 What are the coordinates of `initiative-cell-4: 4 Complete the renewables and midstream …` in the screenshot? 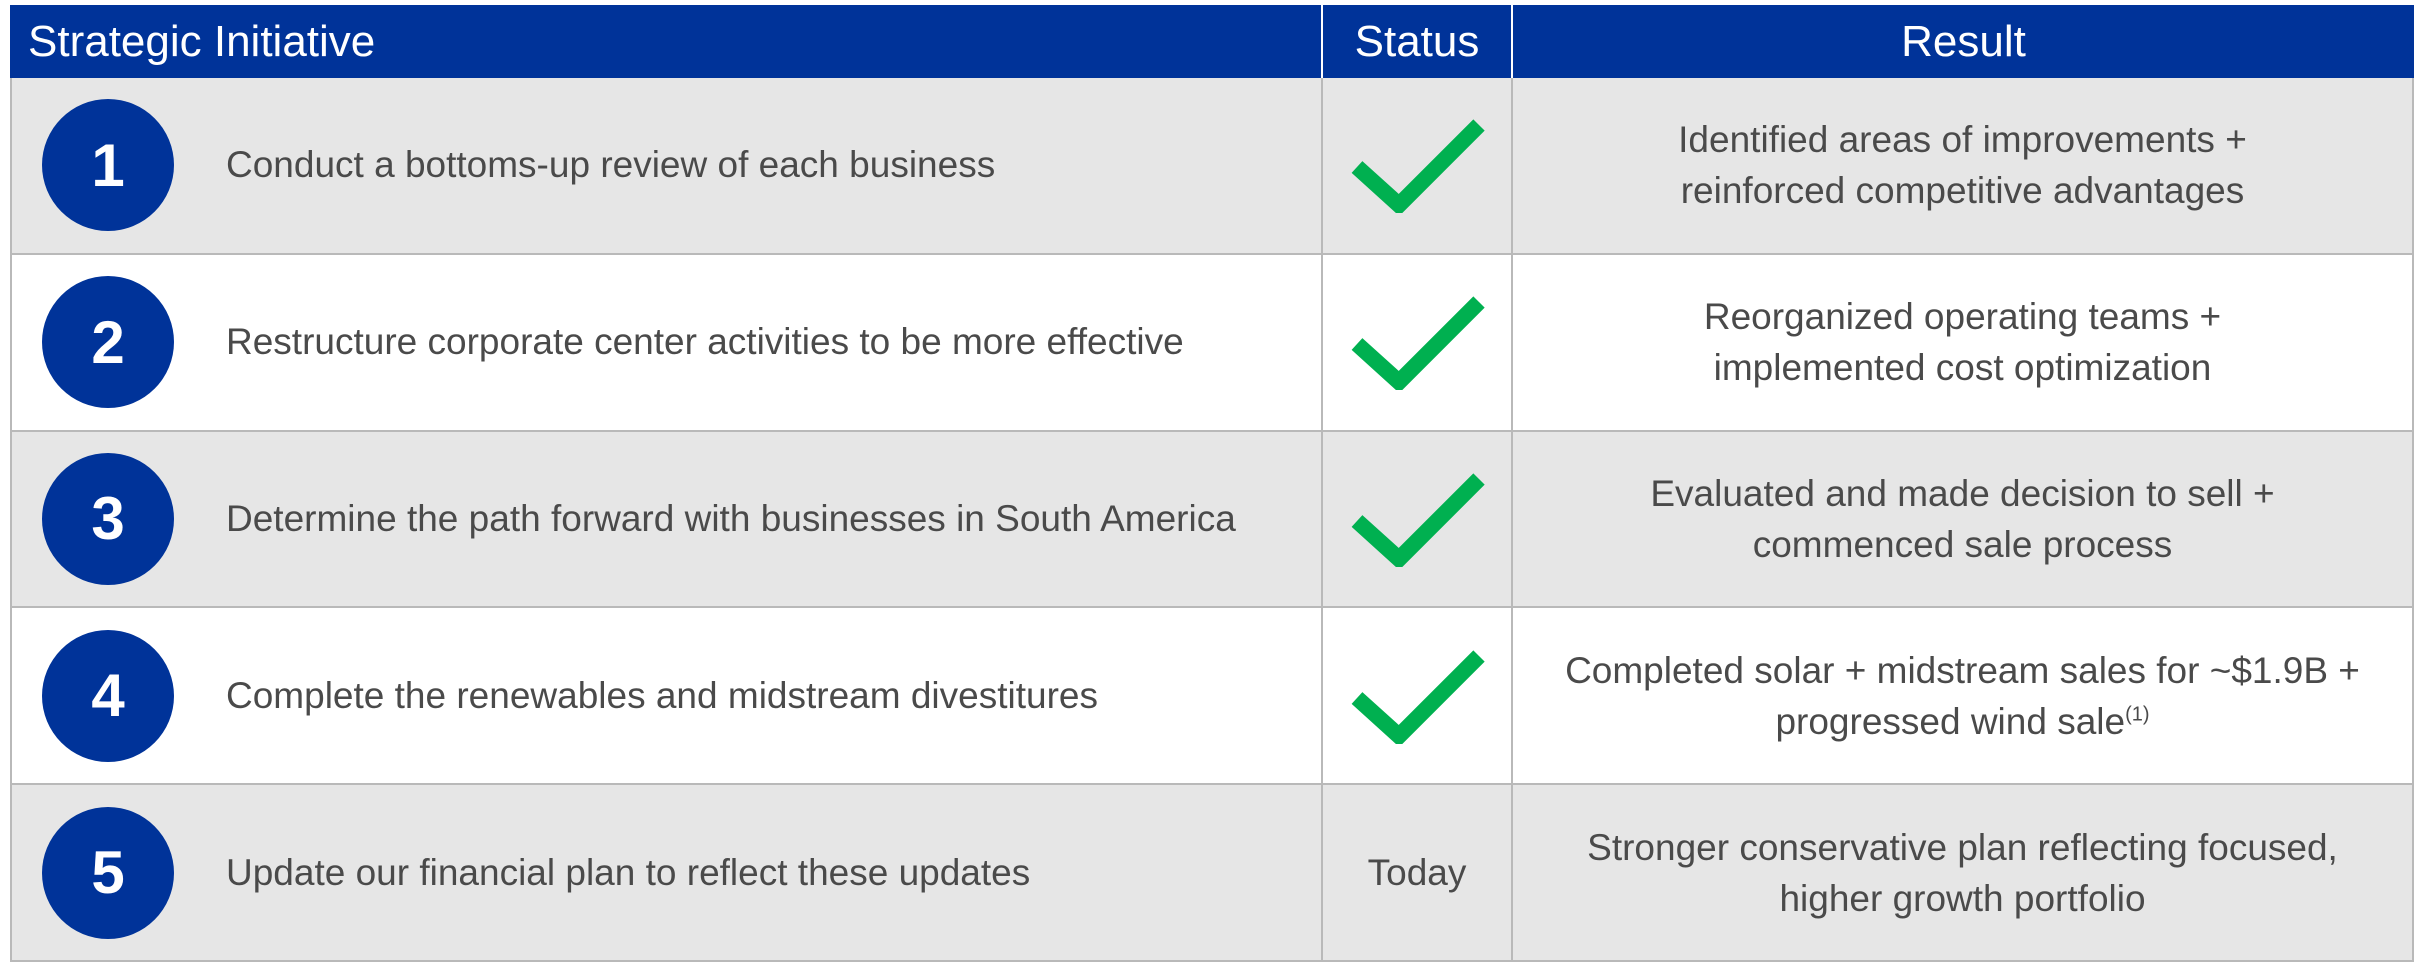 It's located at (666, 697).